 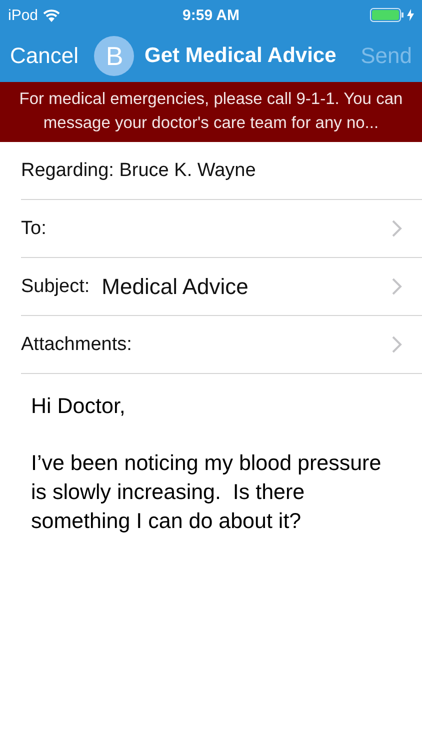 I want to click on field-value: Medical Advice, so click(x=176, y=287).